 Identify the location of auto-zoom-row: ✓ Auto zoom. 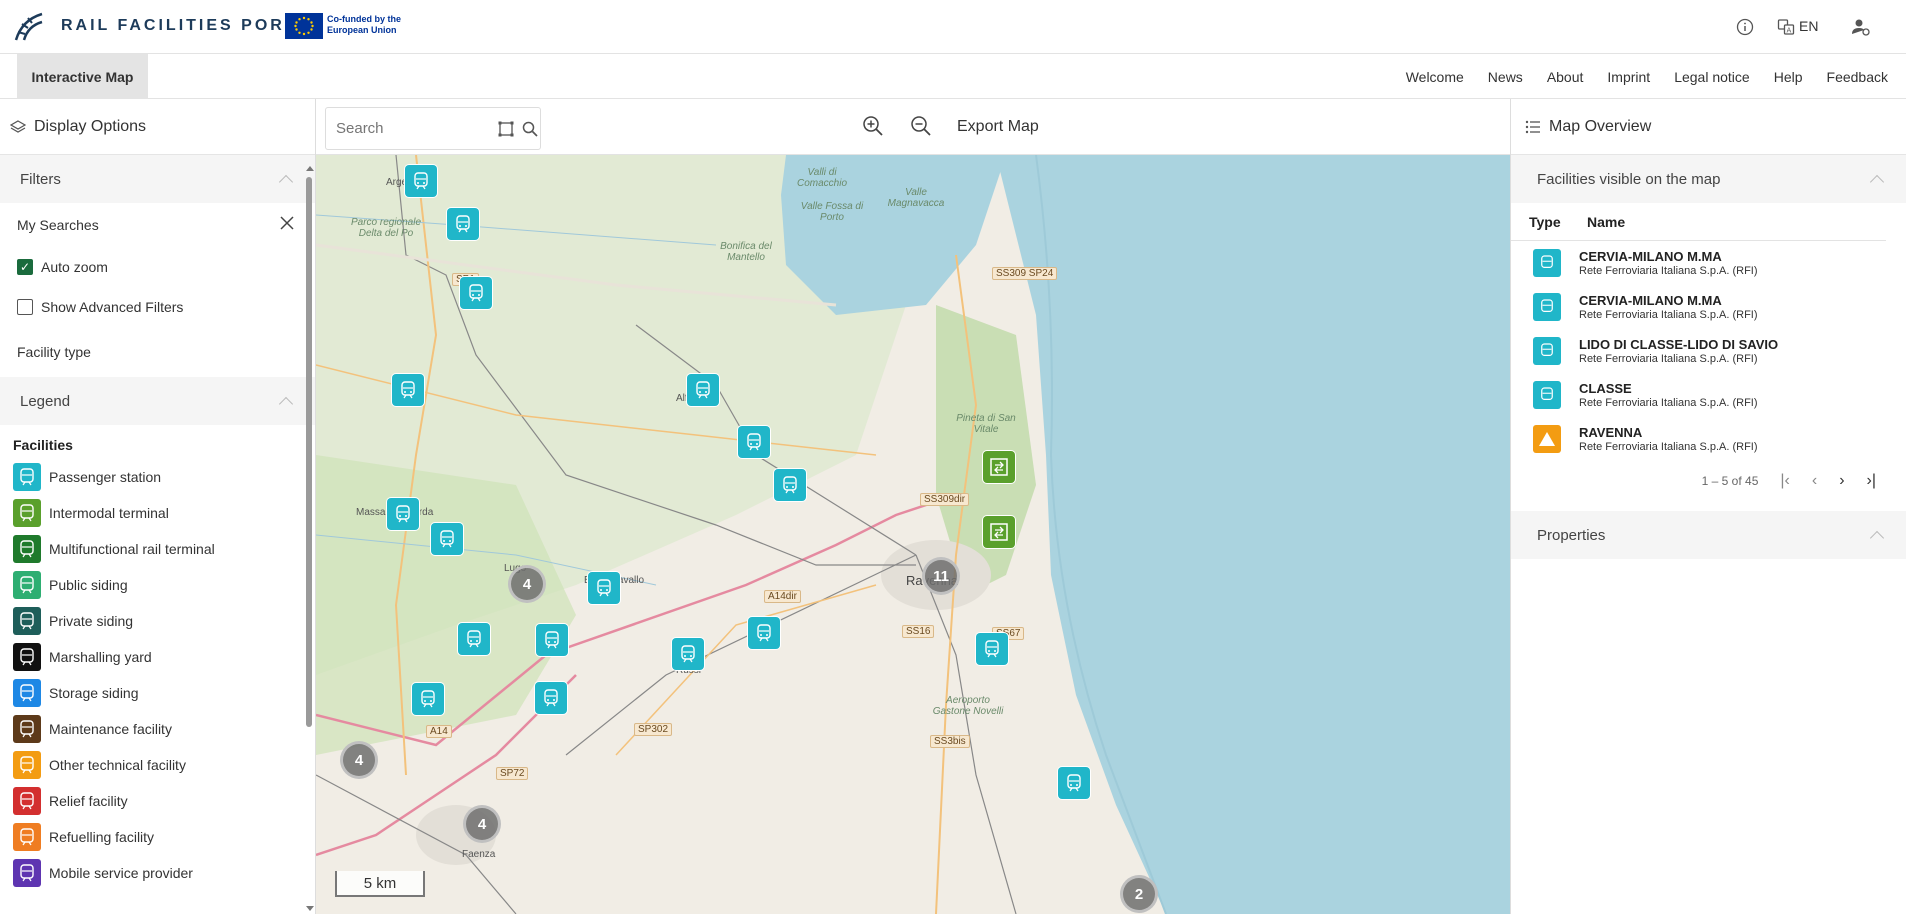
(157, 267).